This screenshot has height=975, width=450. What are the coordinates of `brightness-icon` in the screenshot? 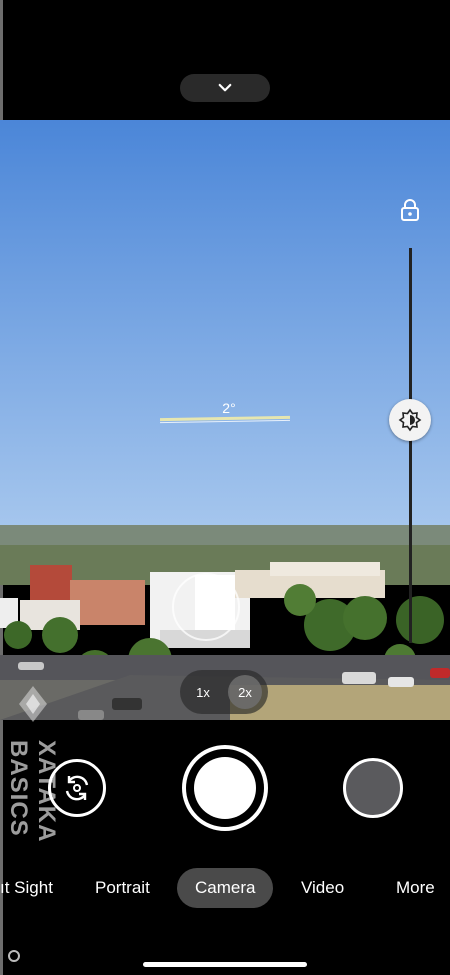 It's located at (410, 420).